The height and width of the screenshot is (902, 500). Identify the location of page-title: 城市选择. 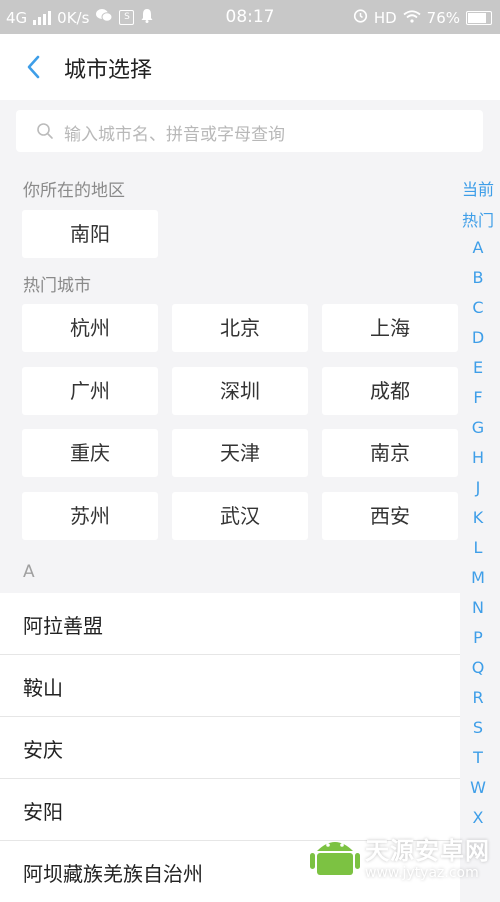
(108, 70).